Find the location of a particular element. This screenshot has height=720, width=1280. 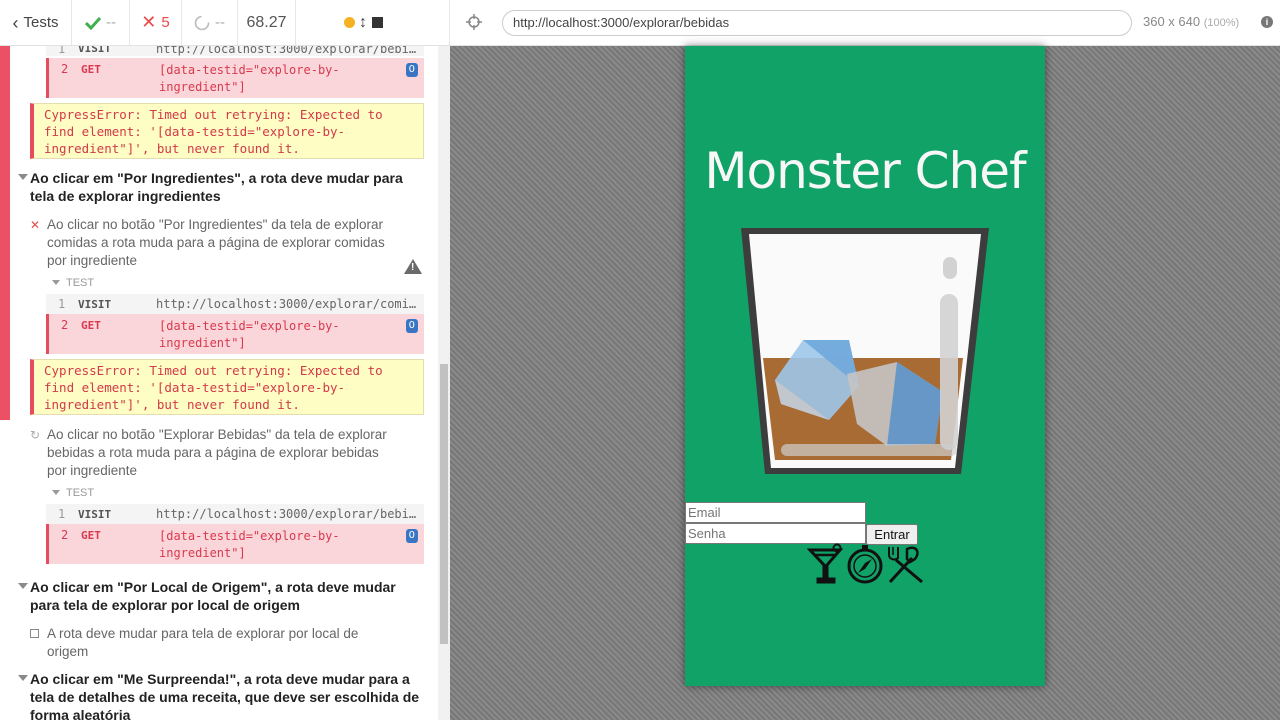

viewport-info: 360 x 640 (100%) is located at coordinates (1191, 21).